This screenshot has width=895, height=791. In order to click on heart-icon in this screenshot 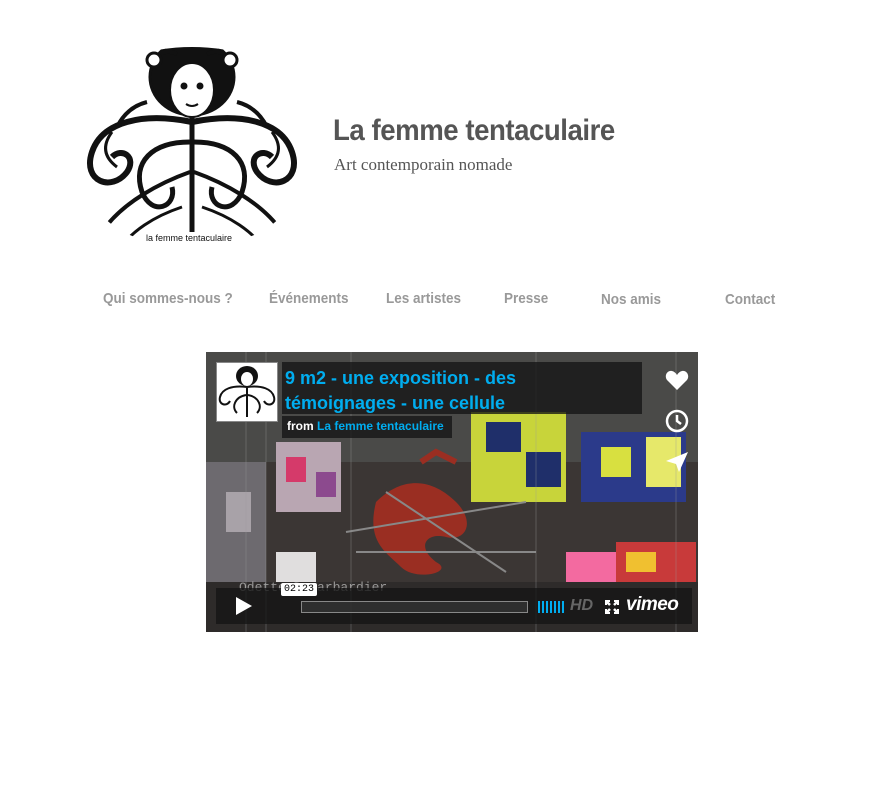, I will do `click(677, 380)`.